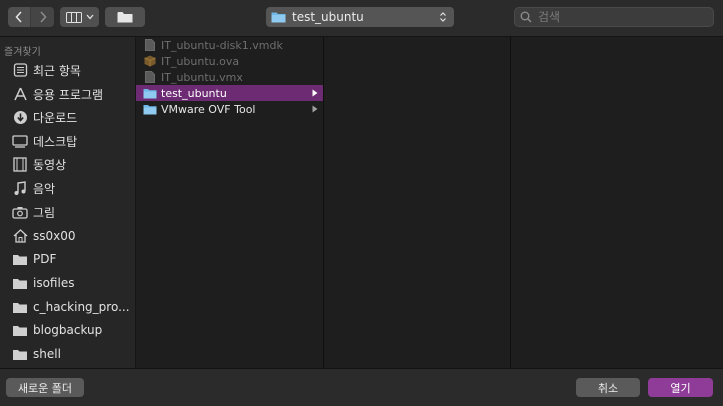 The image size is (723, 406). I want to click on sidebar-item-label: 최근 항목, so click(57, 70).